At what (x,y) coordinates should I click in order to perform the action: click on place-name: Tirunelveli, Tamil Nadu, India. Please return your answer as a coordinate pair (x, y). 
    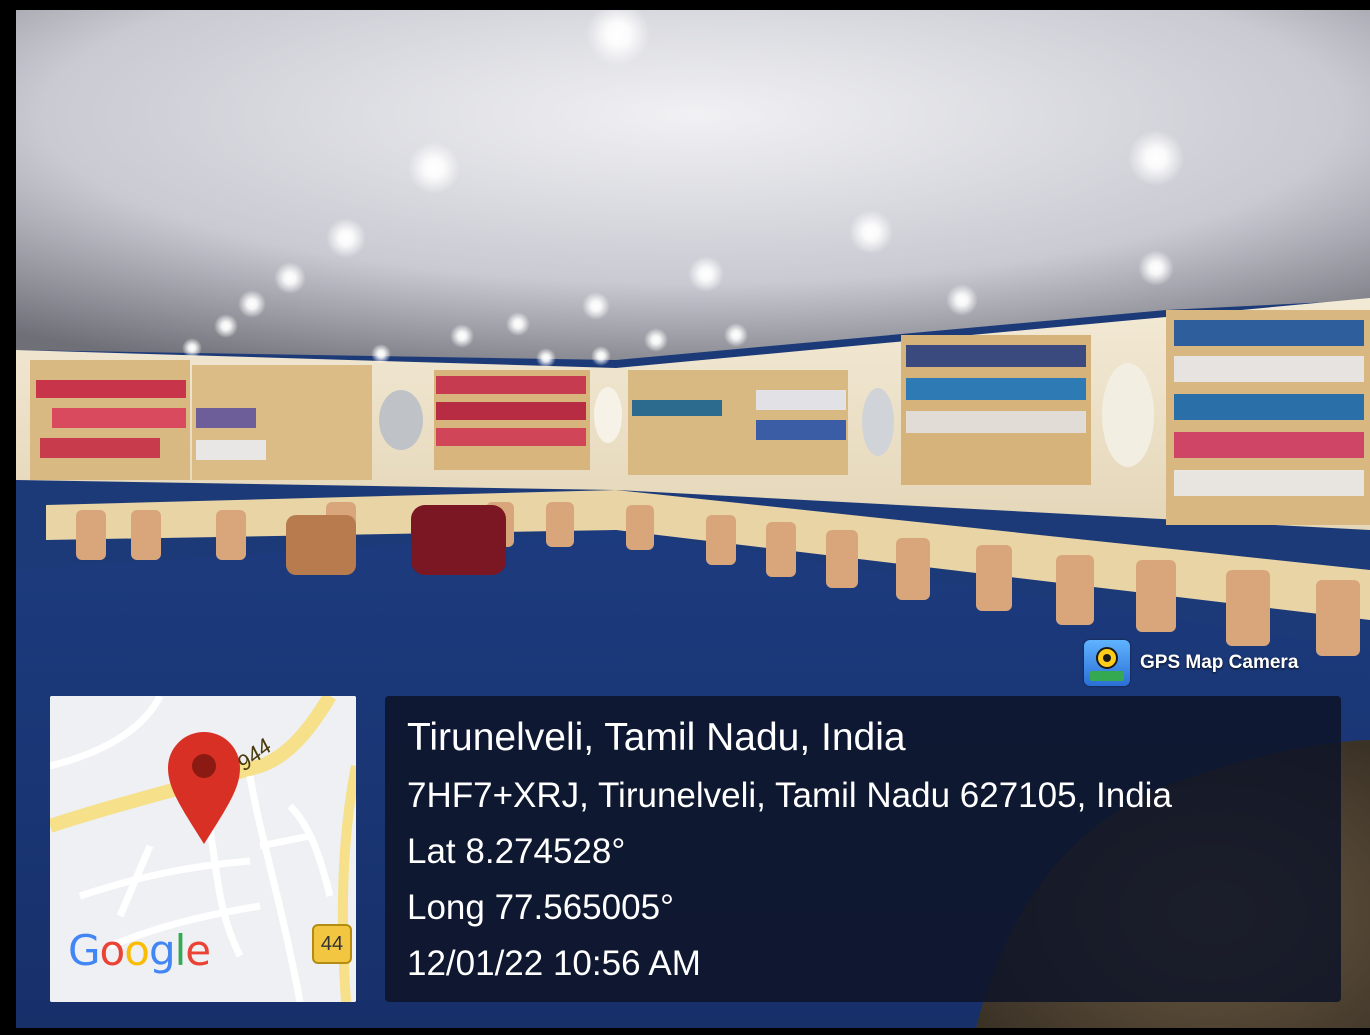
    Looking at the image, I should click on (656, 737).